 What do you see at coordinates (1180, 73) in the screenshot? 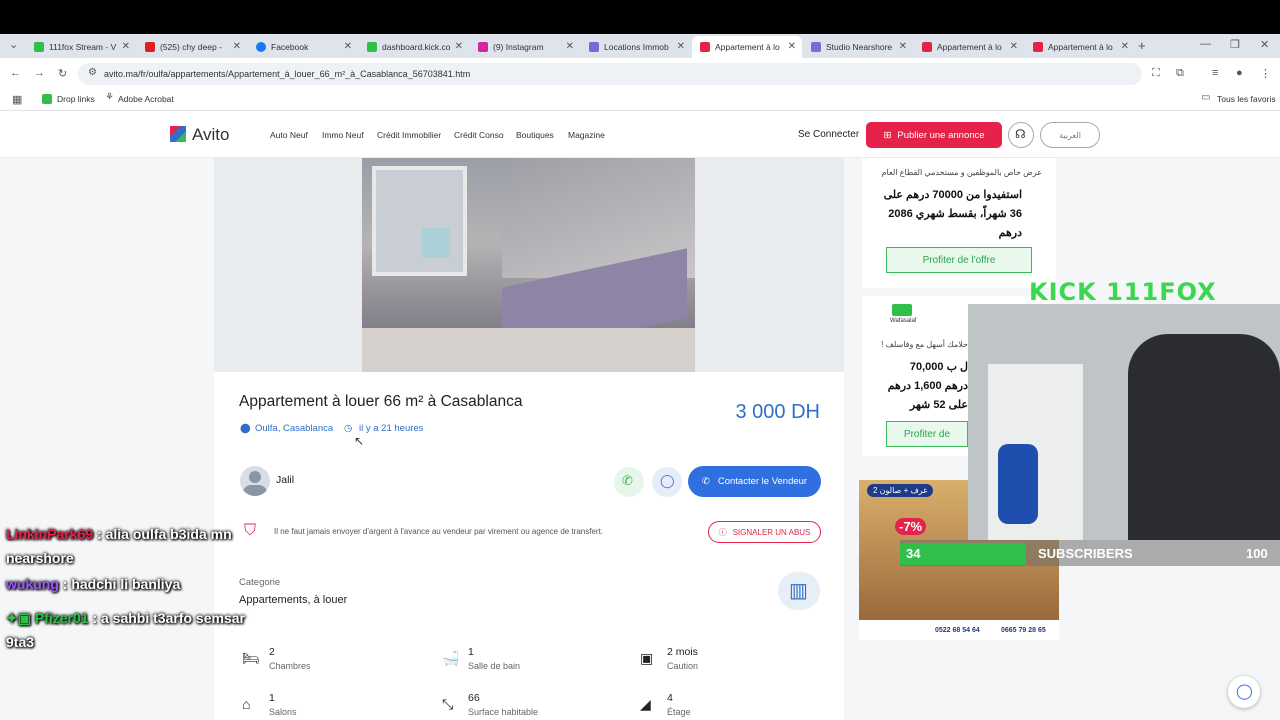
I see `extensions-icon: ⧉` at bounding box center [1180, 73].